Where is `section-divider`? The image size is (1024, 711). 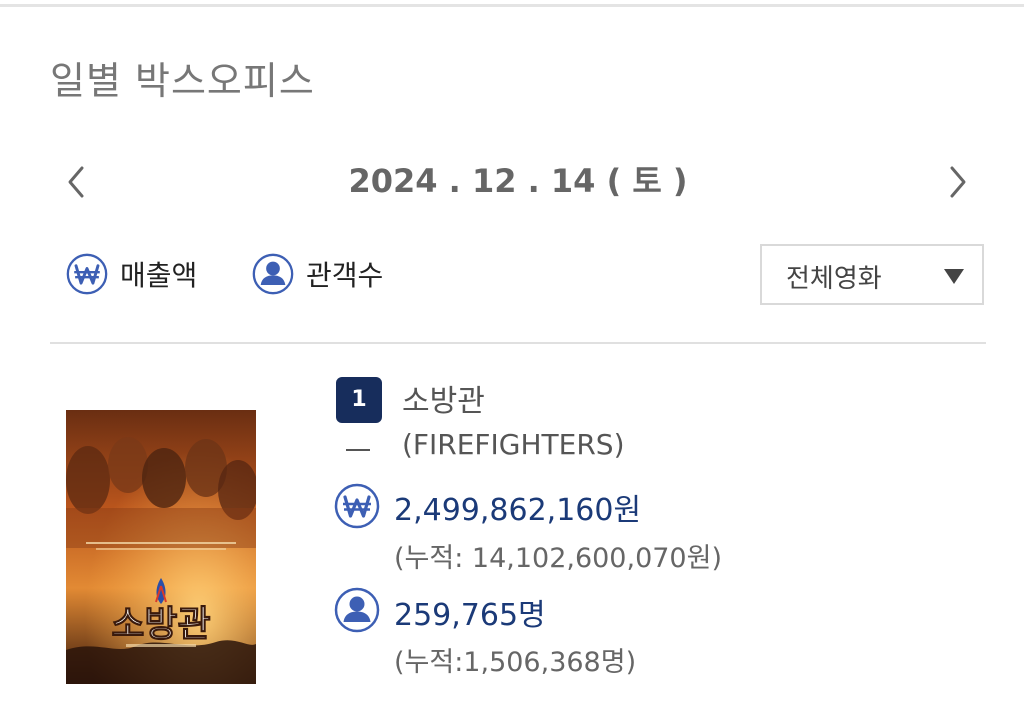 section-divider is located at coordinates (518, 343).